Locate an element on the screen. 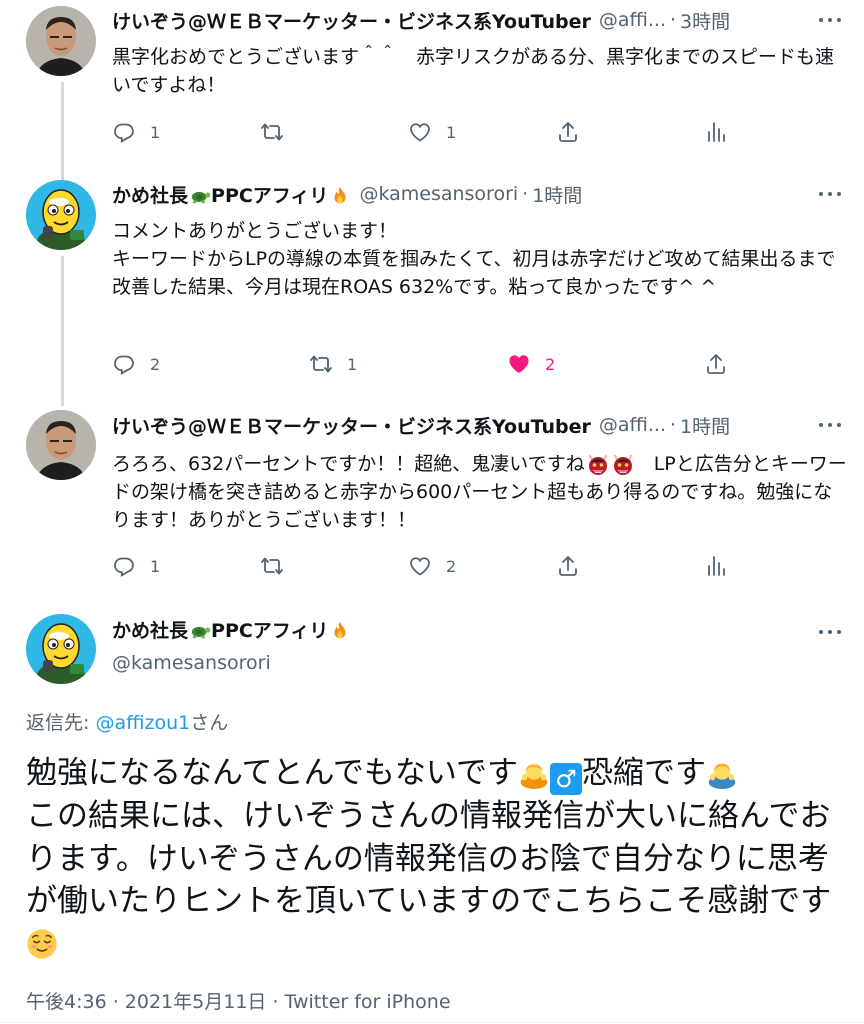 This screenshot has height=1024, width=864. main-author-block: かめ社長 PPCアフィリ @kamesansorori is located at coordinates (231, 647).